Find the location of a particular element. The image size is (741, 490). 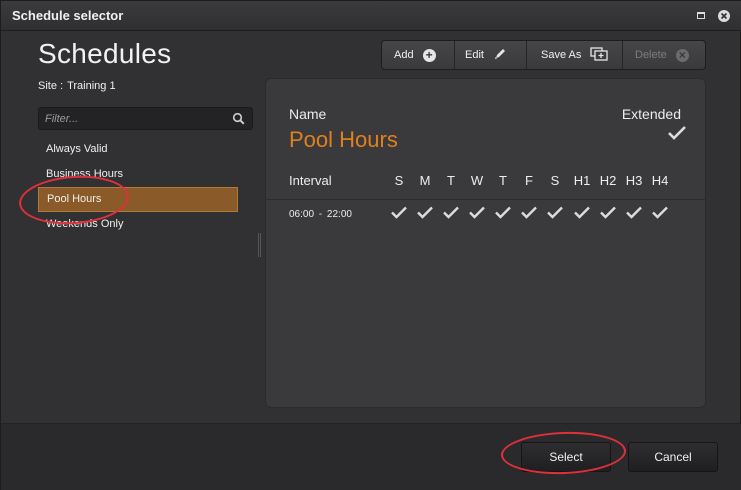

delete-button: Delete × is located at coordinates (664, 55).